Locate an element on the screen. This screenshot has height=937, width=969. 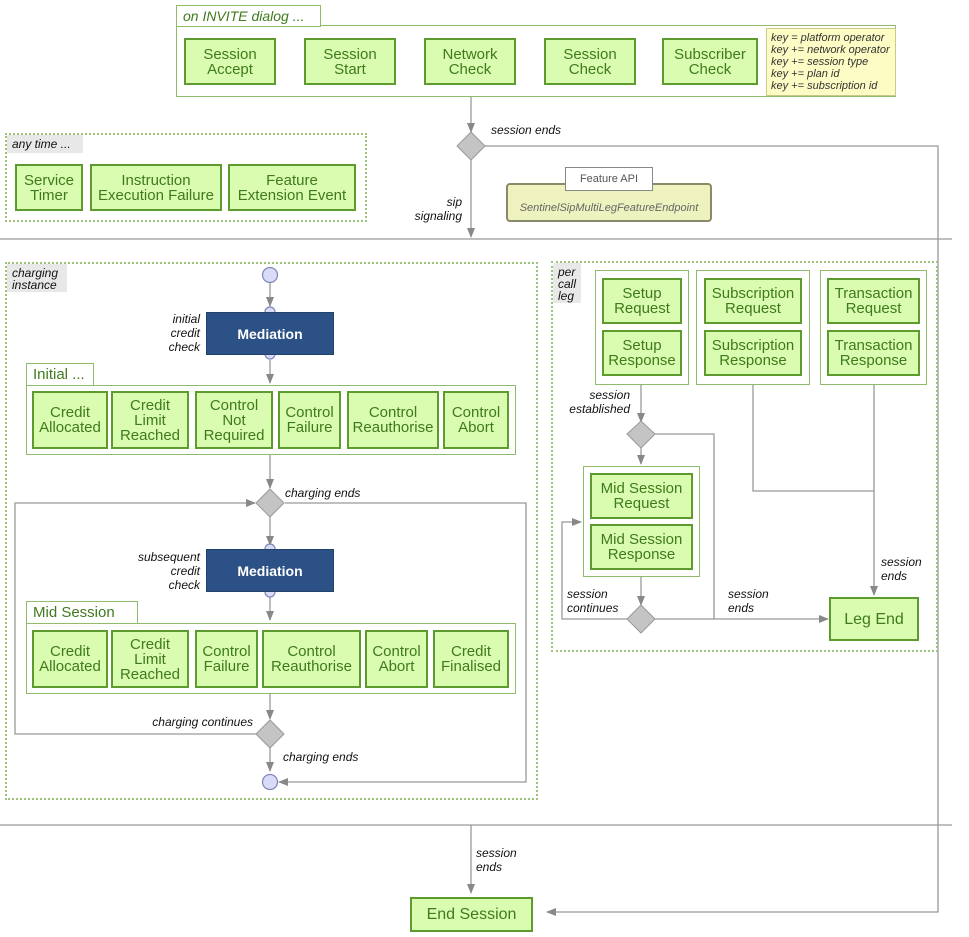
decision-diamond is located at coordinates (471, 146).